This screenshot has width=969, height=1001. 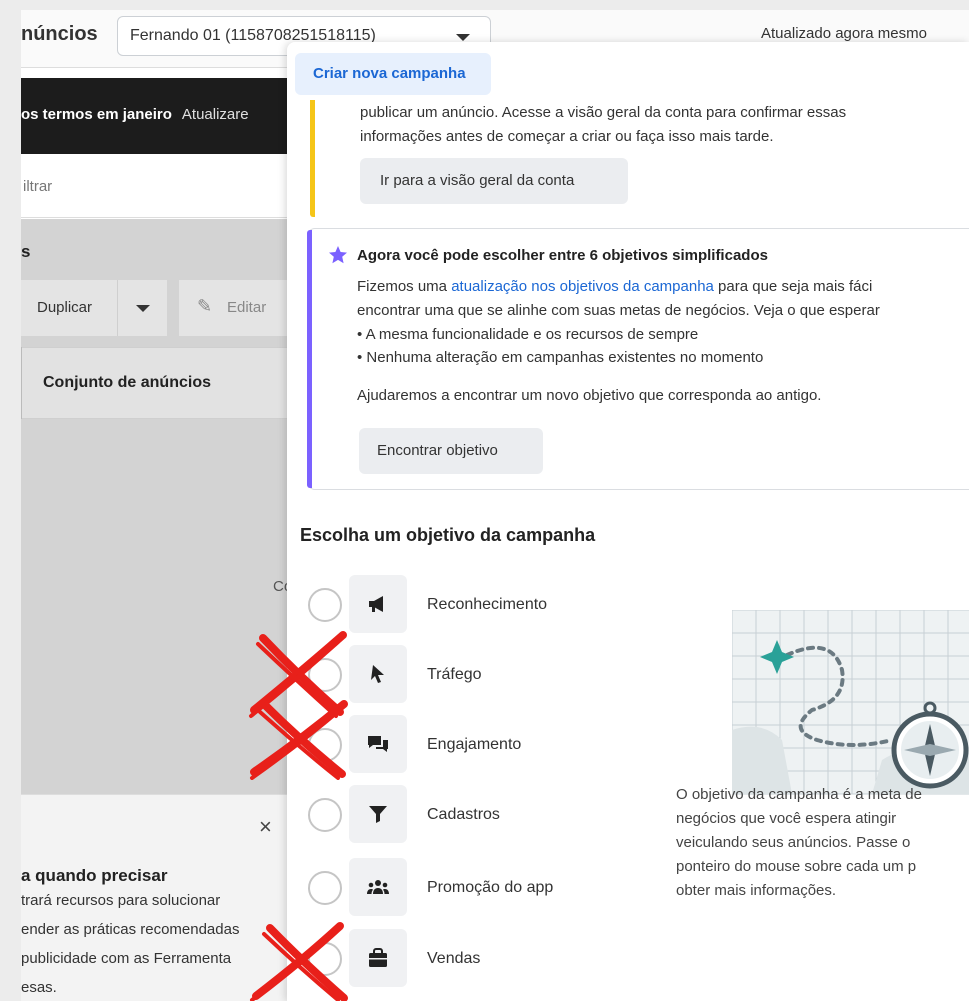 What do you see at coordinates (235, 308) in the screenshot?
I see `edit-button: Editar` at bounding box center [235, 308].